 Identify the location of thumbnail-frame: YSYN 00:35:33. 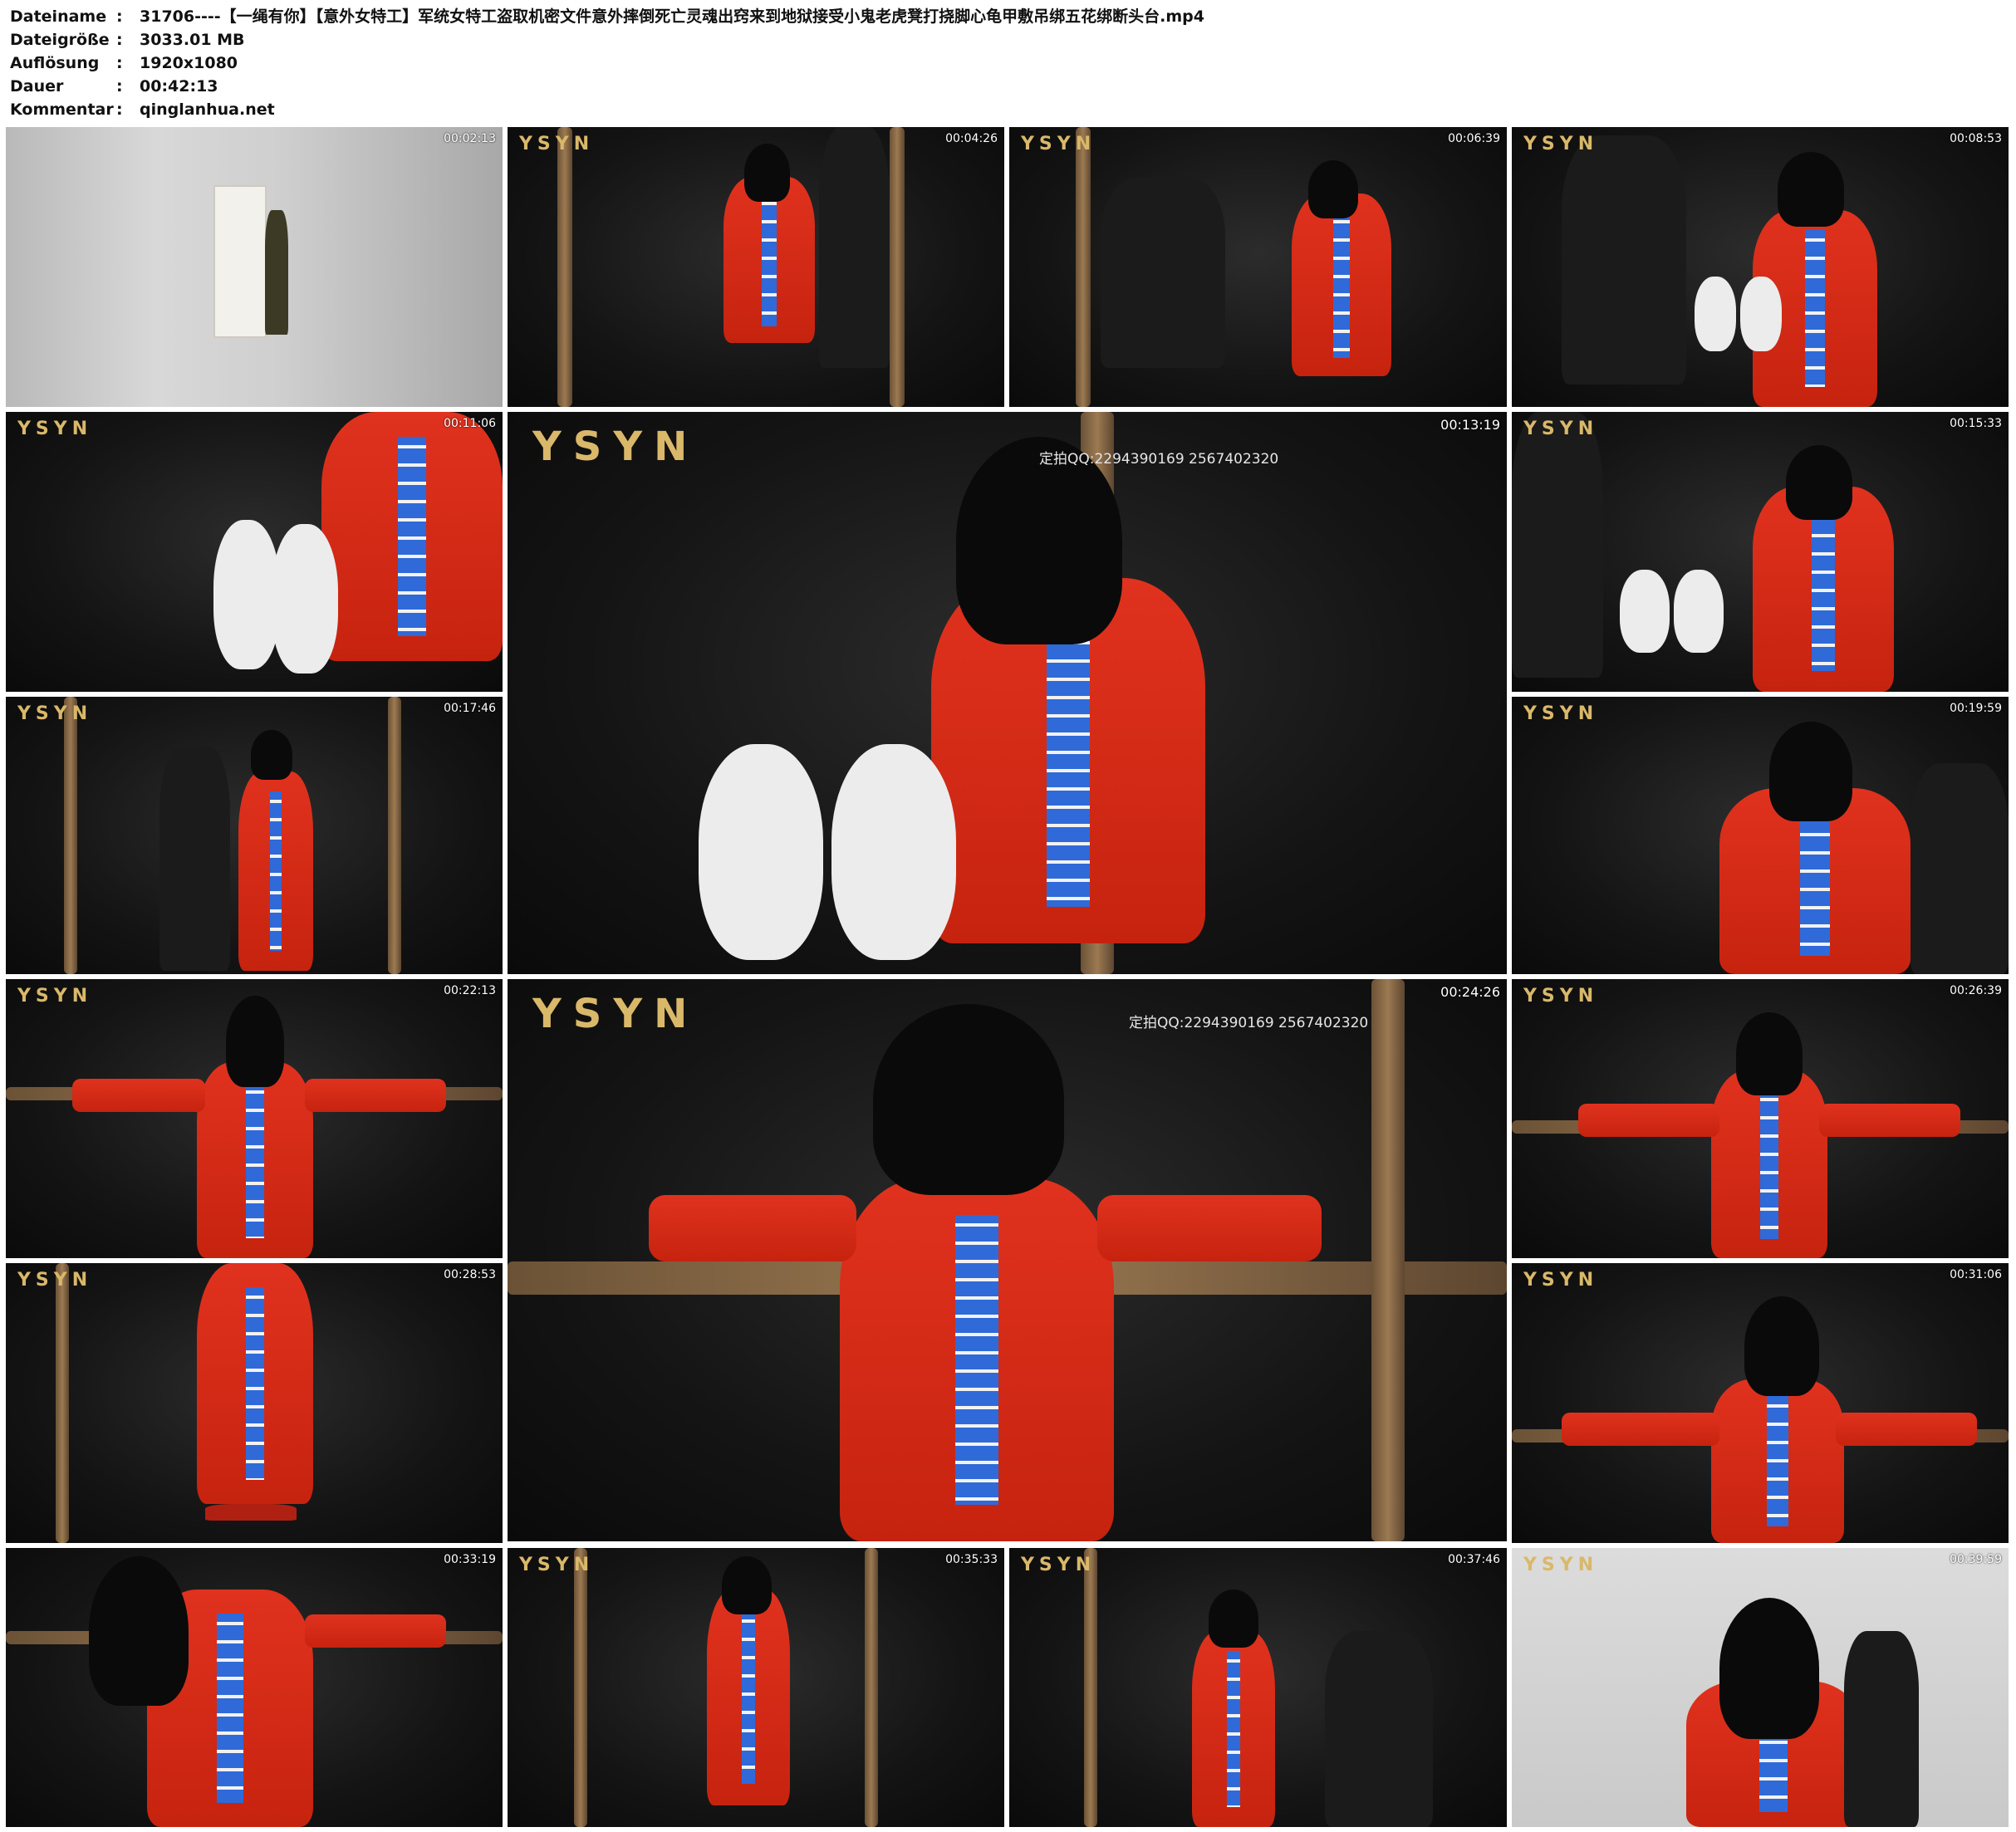
(756, 1687).